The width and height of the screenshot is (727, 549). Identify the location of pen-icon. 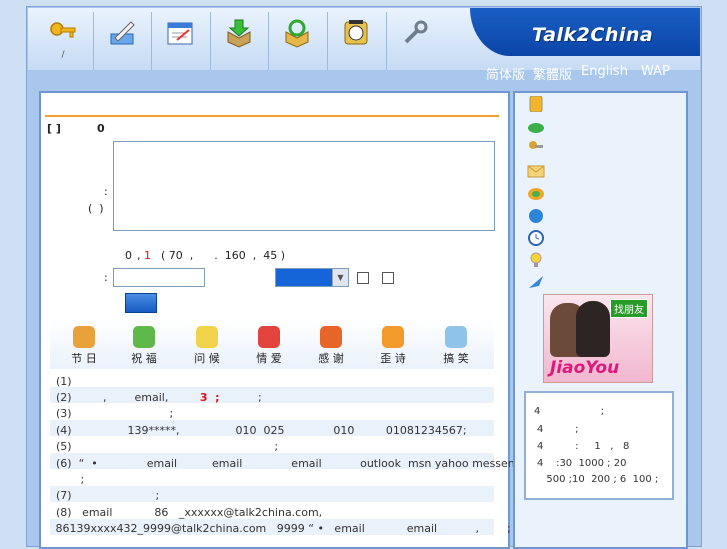
(122, 33).